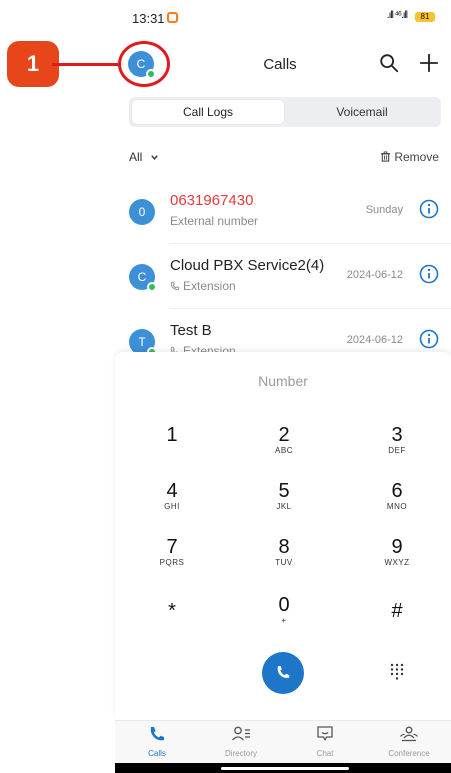 This screenshot has height=773, width=451. Describe the element at coordinates (284, 450) in the screenshot. I see `key-letters: ABC` at that location.